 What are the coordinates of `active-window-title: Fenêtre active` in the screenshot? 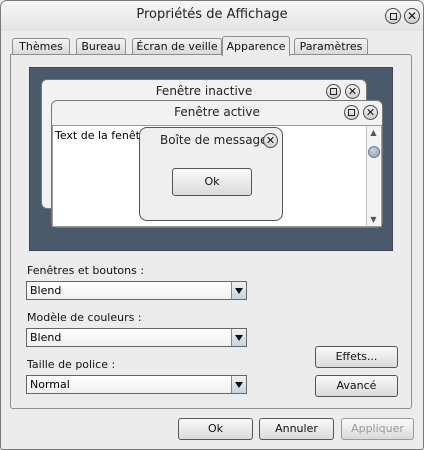 It's located at (217, 112).